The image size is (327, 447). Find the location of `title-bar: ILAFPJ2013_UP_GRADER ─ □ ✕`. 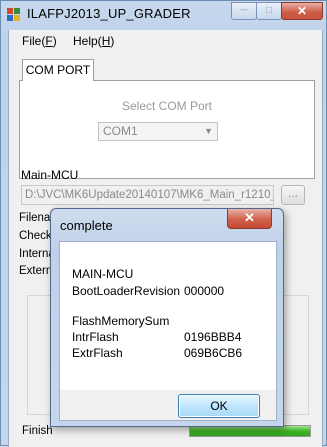

title-bar: ILAFPJ2013_UP_GRADER ─ □ ✕ is located at coordinates (163, 15).